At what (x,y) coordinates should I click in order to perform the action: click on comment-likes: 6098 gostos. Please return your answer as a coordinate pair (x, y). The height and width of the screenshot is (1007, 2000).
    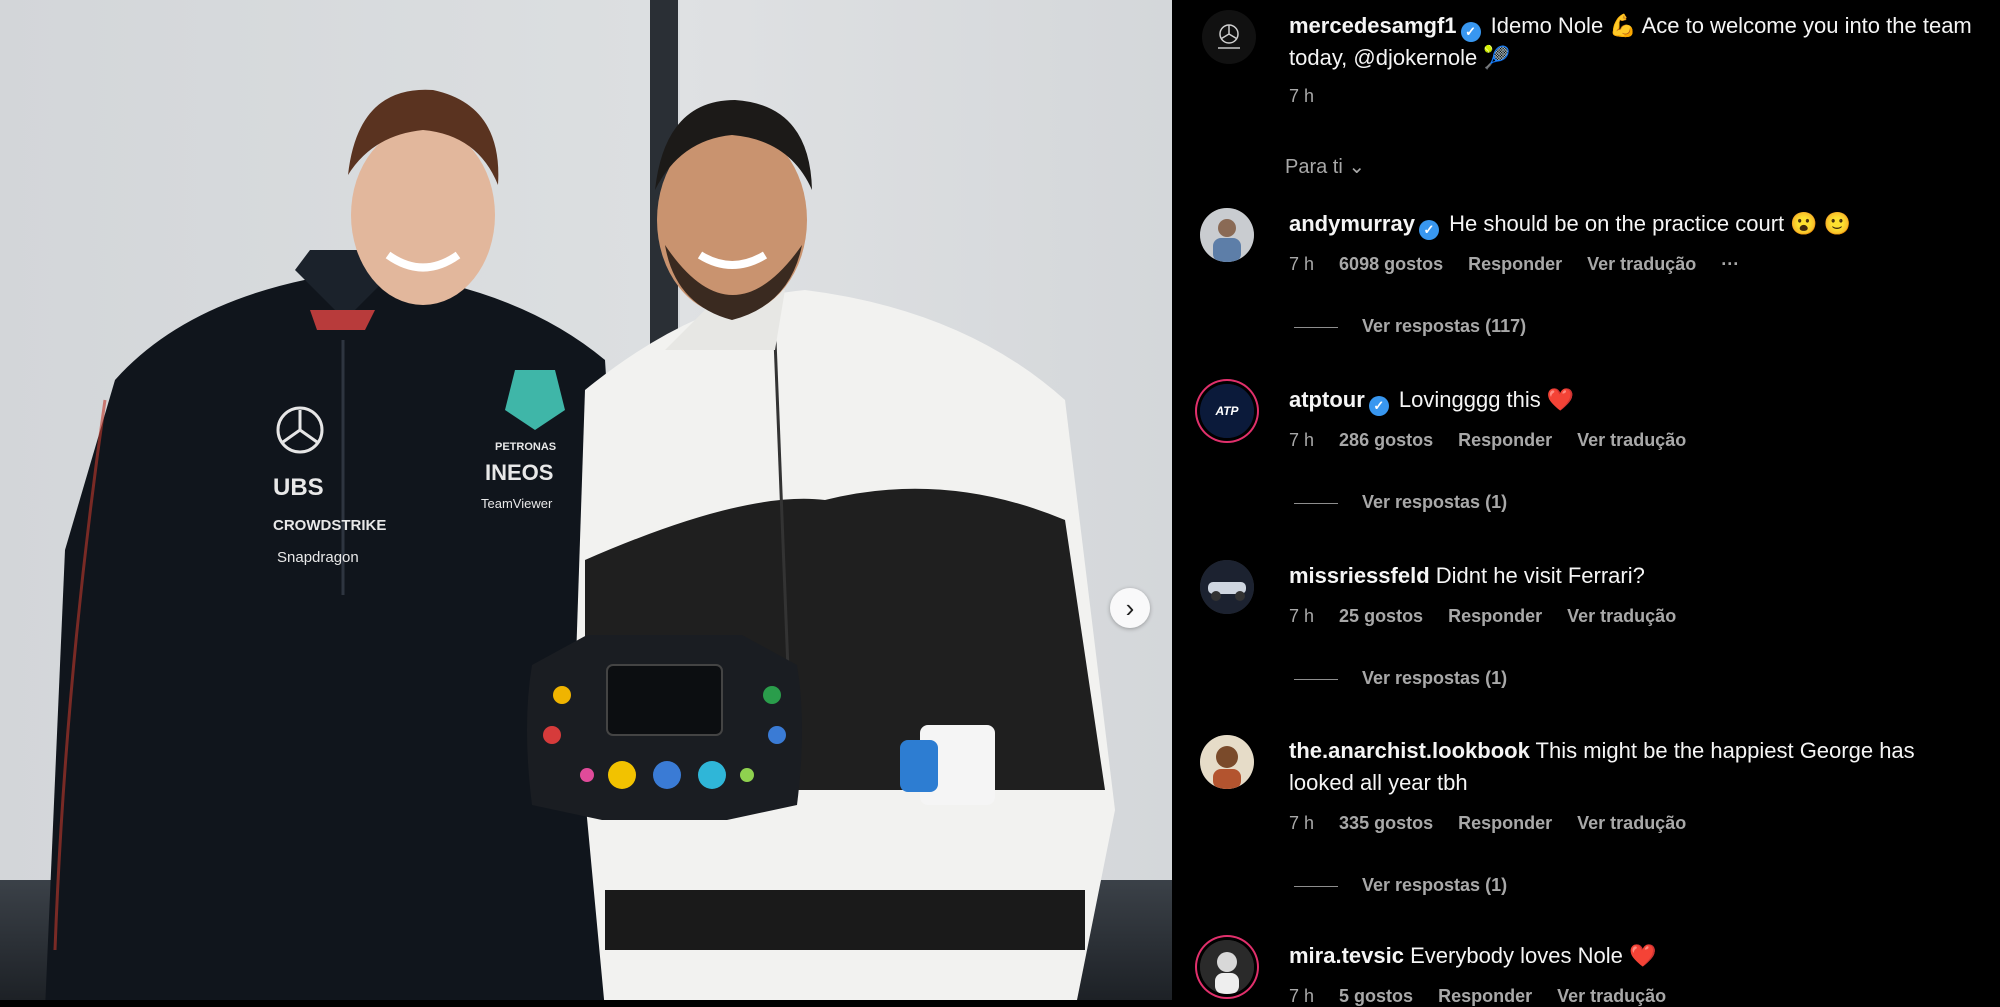
    Looking at the image, I should click on (1391, 264).